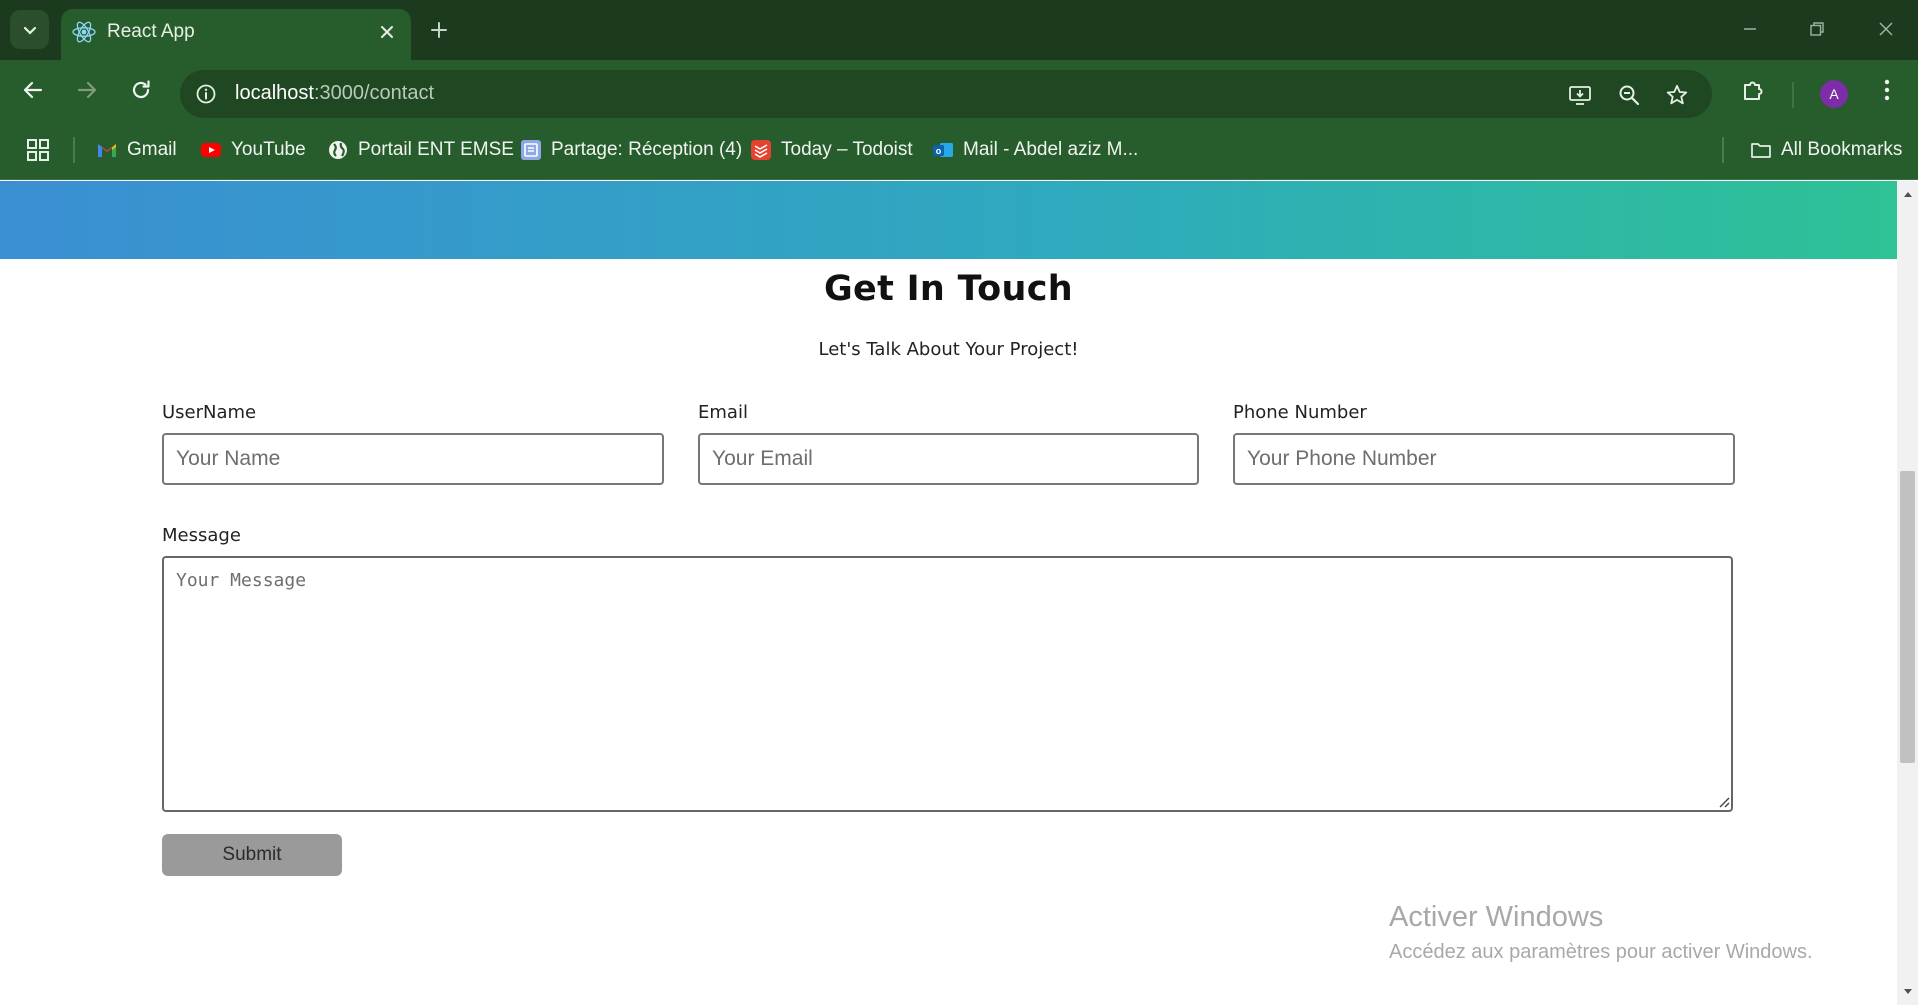  I want to click on globe-icon, so click(338, 150).